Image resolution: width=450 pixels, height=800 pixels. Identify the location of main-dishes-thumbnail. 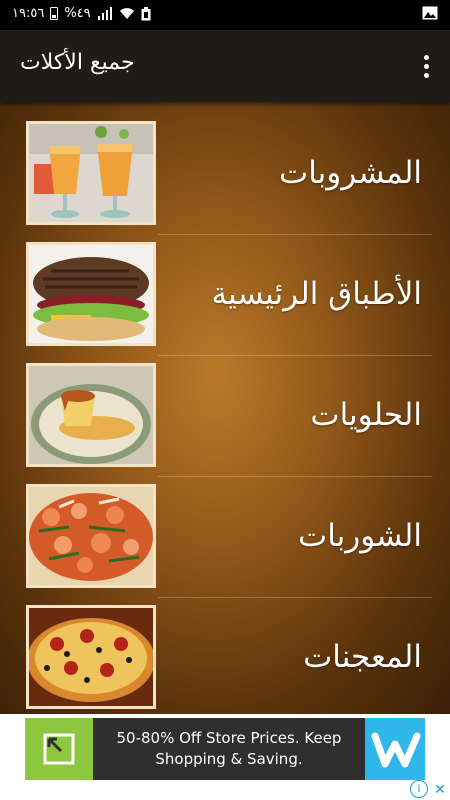
(91, 294).